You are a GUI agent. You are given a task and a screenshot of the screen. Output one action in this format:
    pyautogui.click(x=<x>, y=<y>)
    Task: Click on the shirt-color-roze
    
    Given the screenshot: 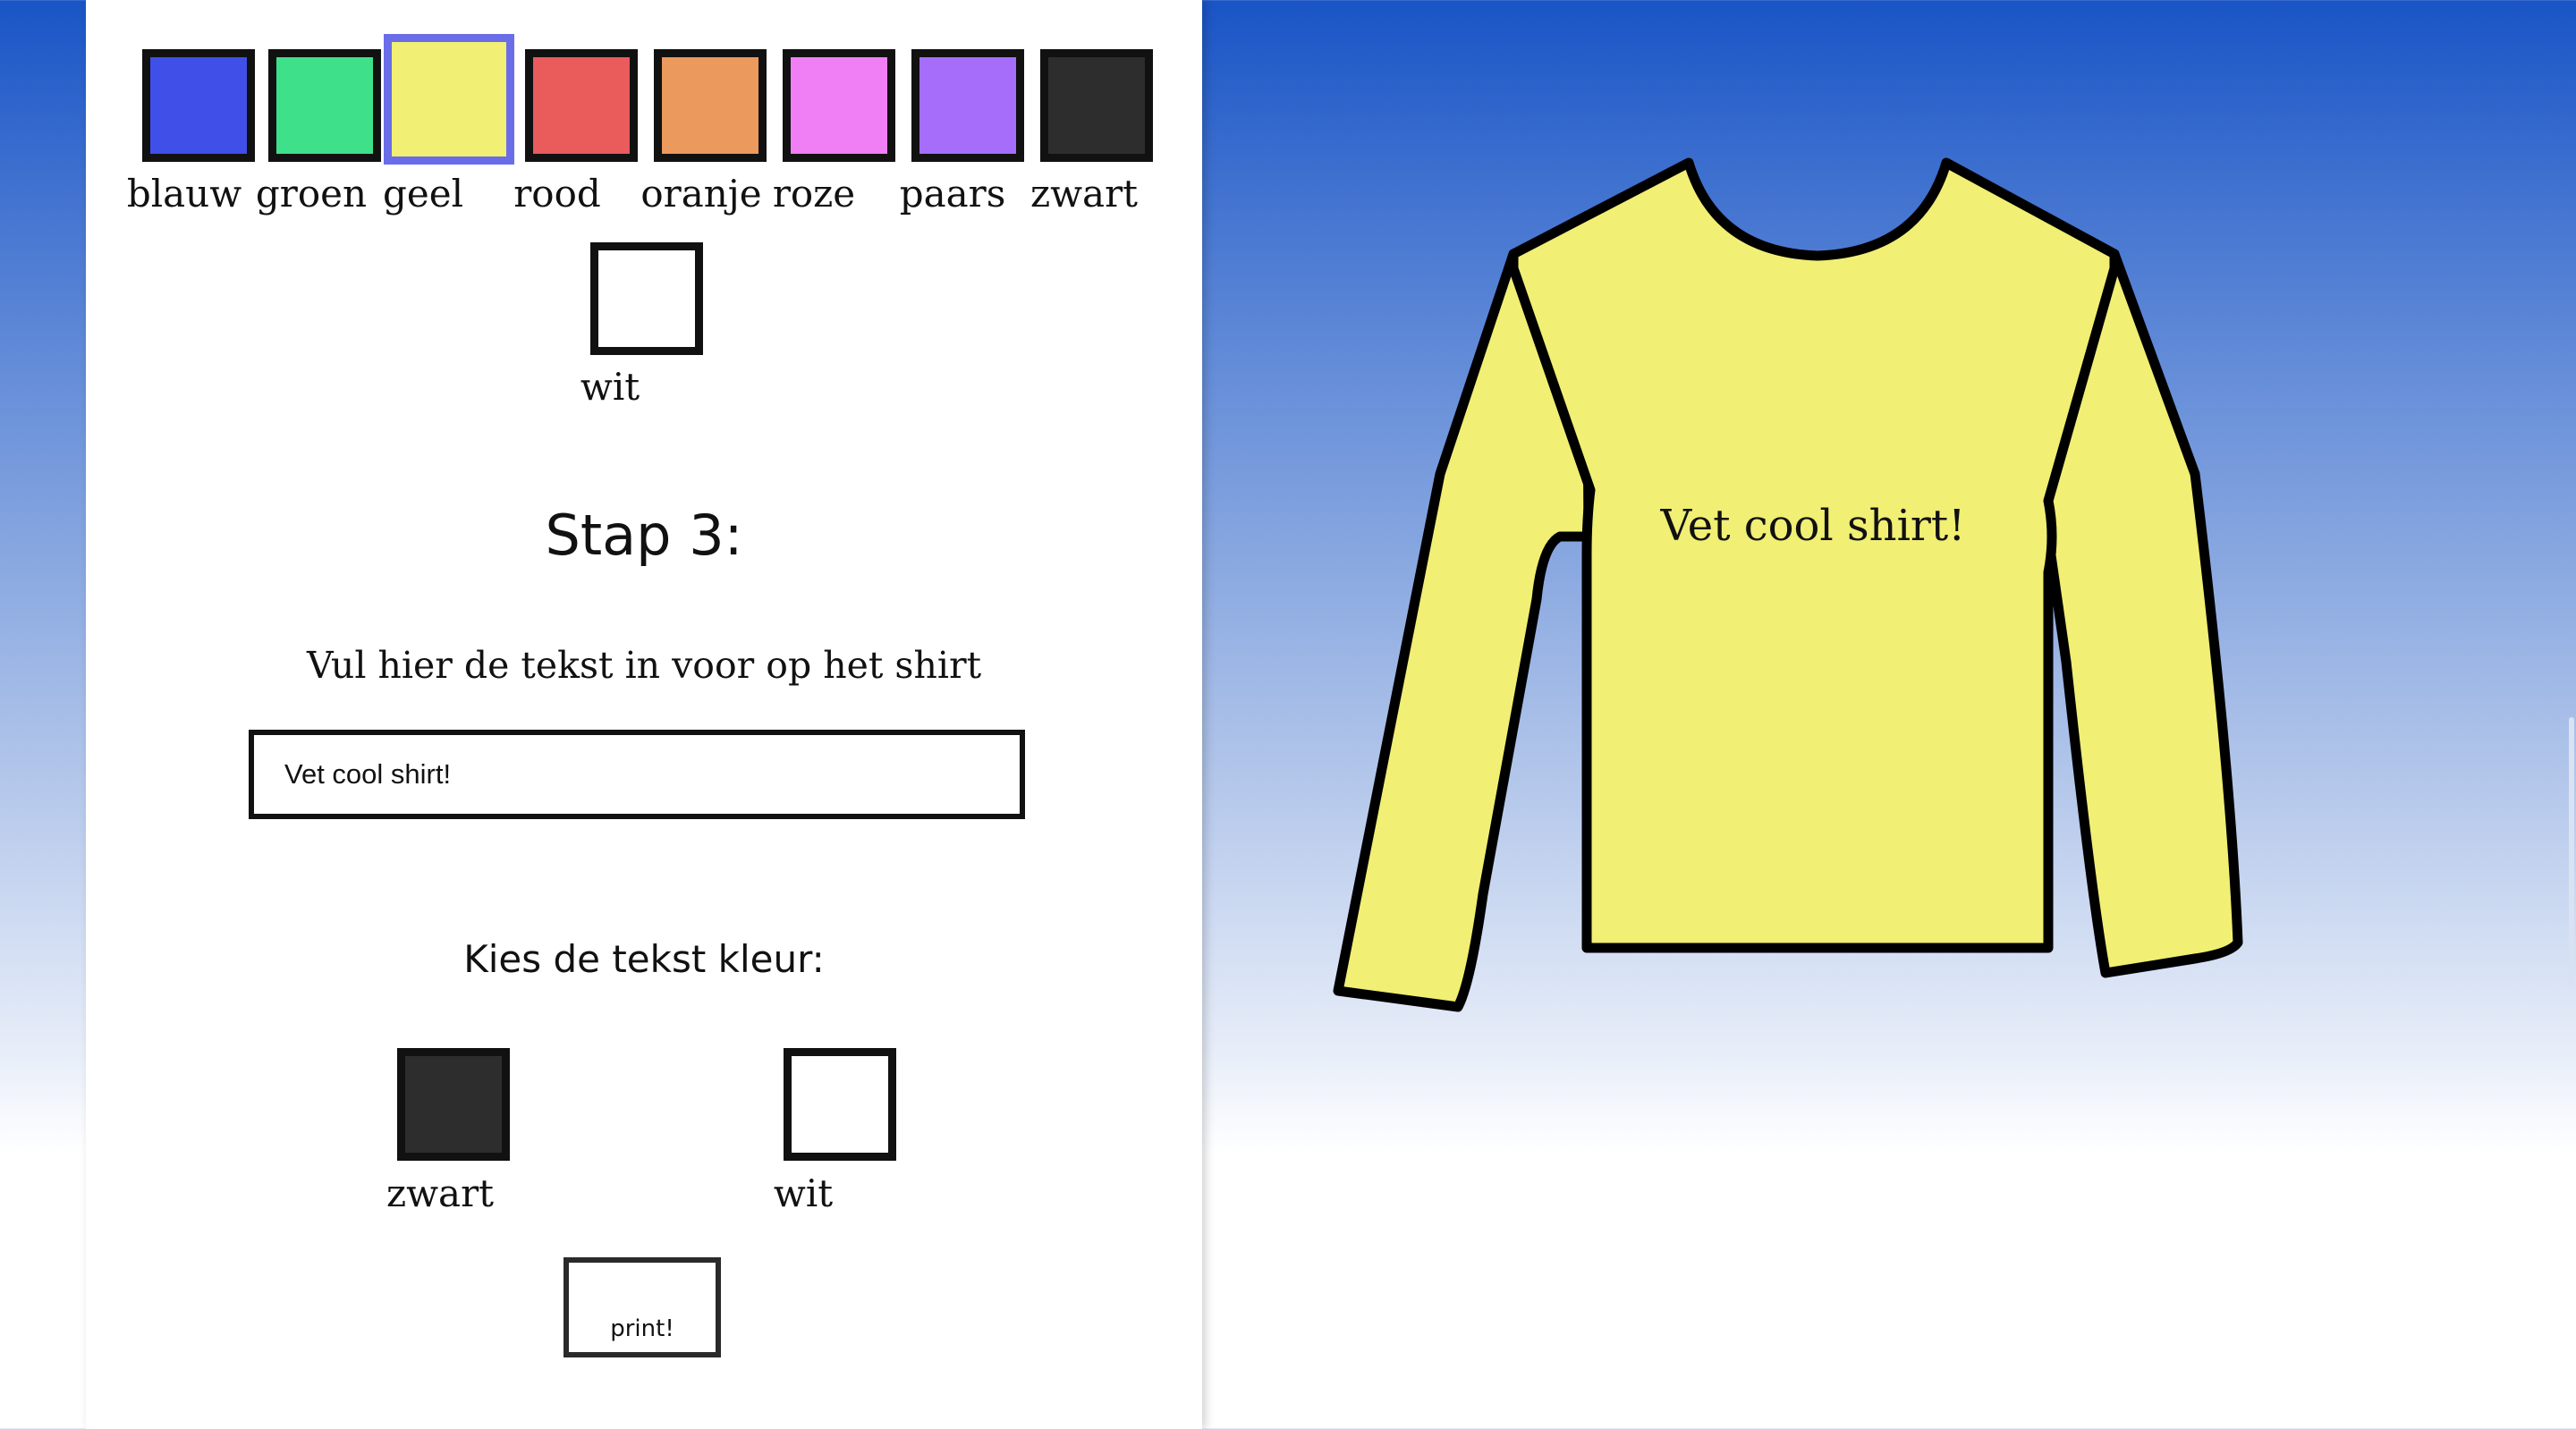 What is the action you would take?
    pyautogui.click(x=839, y=105)
    